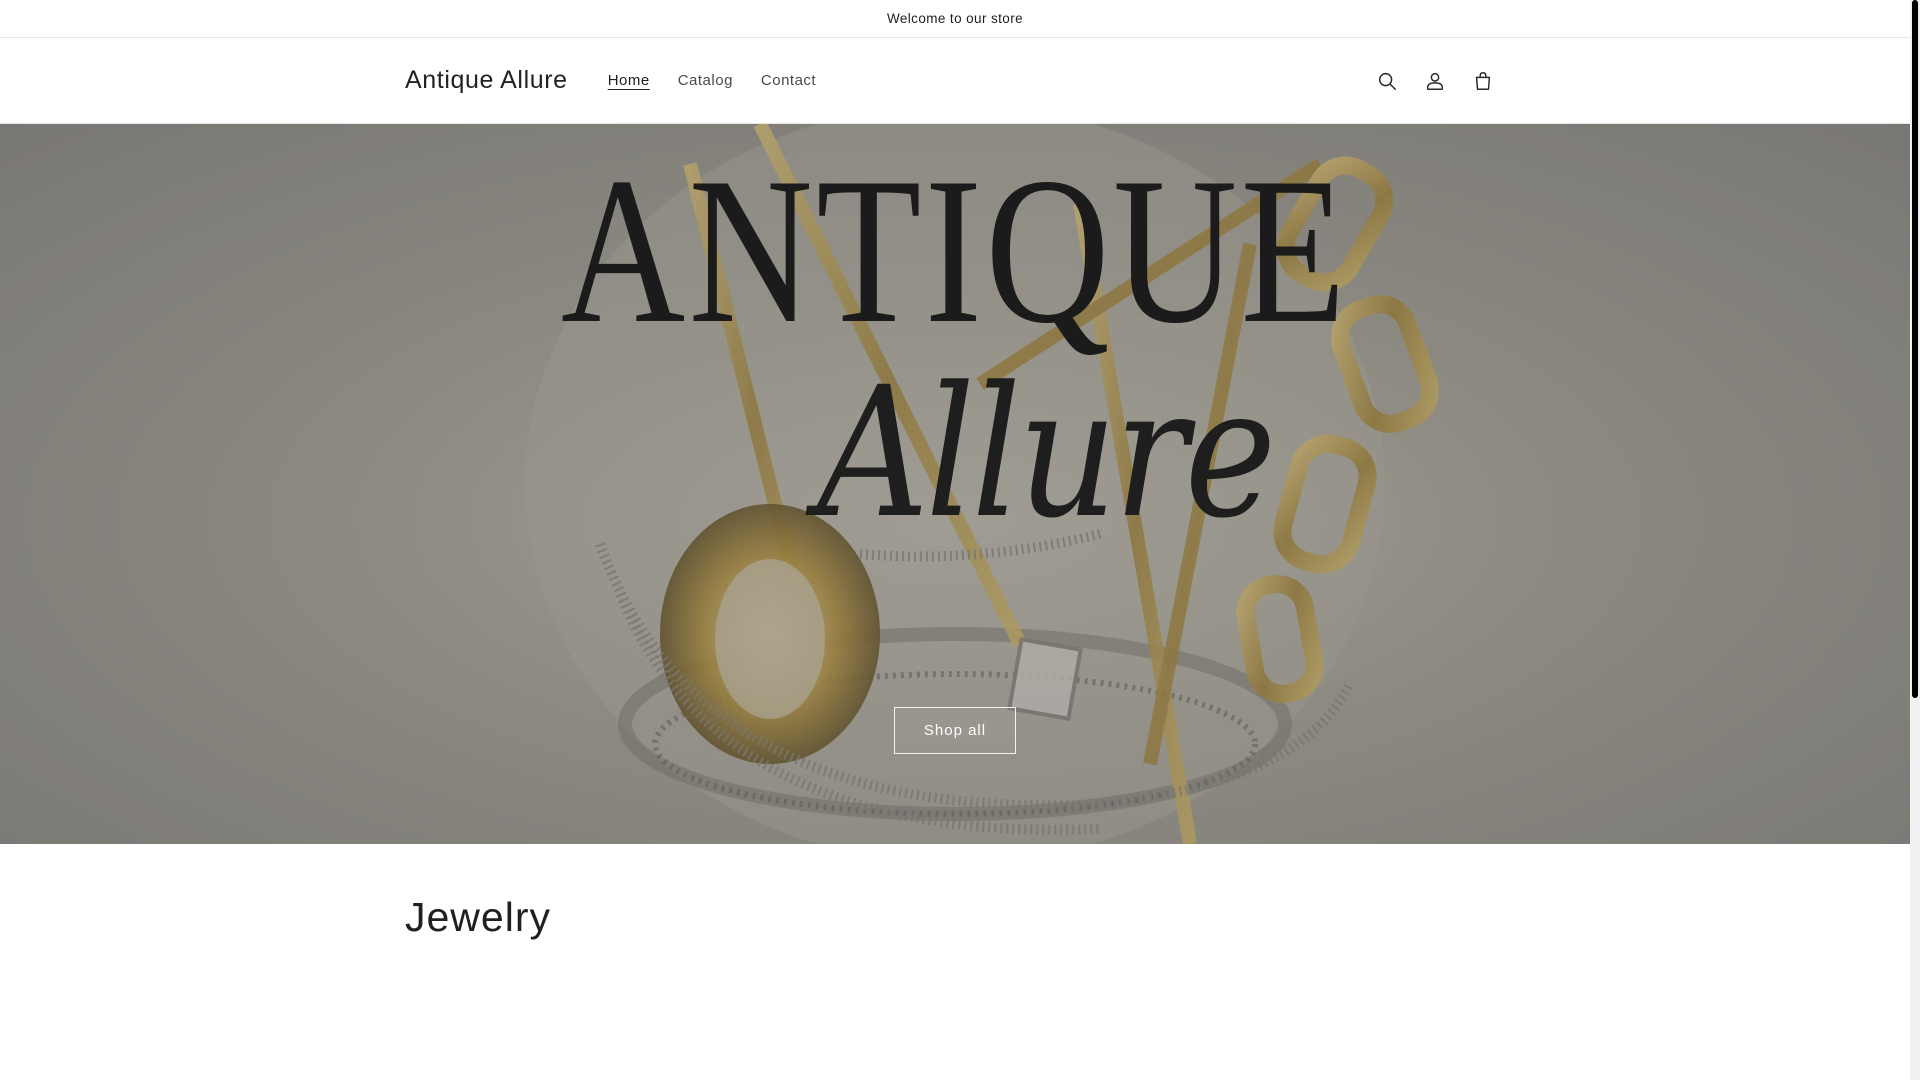  I want to click on announcement-bar: Welcome to our store, so click(955, 19).